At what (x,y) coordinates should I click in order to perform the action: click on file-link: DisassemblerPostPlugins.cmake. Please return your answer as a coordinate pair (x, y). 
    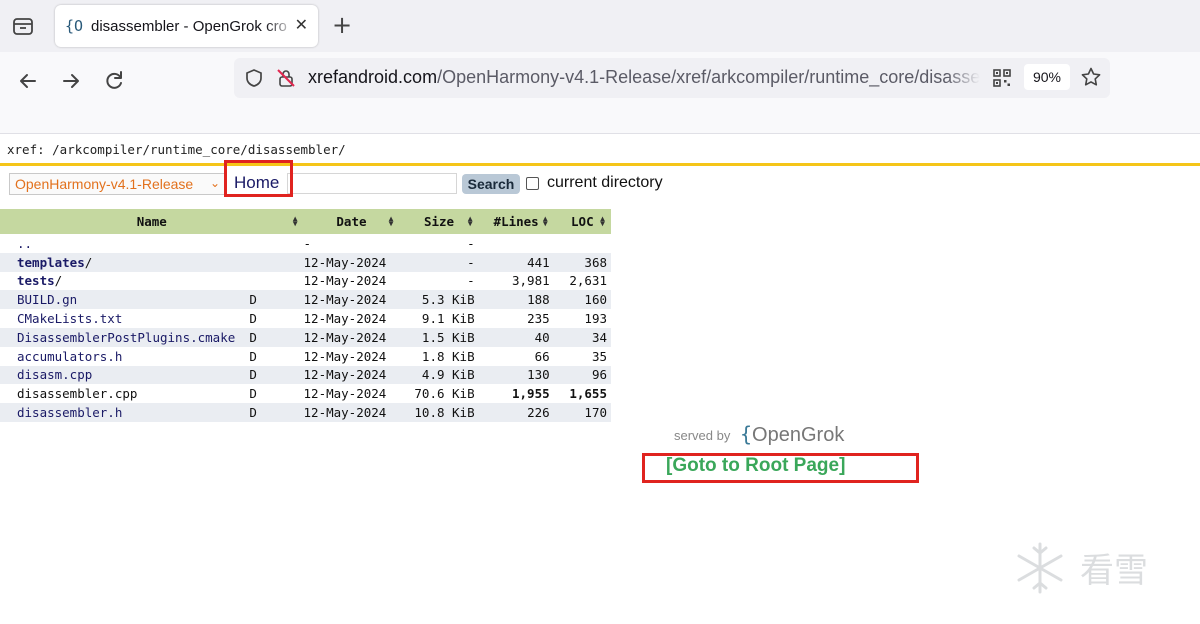
    Looking at the image, I should click on (126, 337).